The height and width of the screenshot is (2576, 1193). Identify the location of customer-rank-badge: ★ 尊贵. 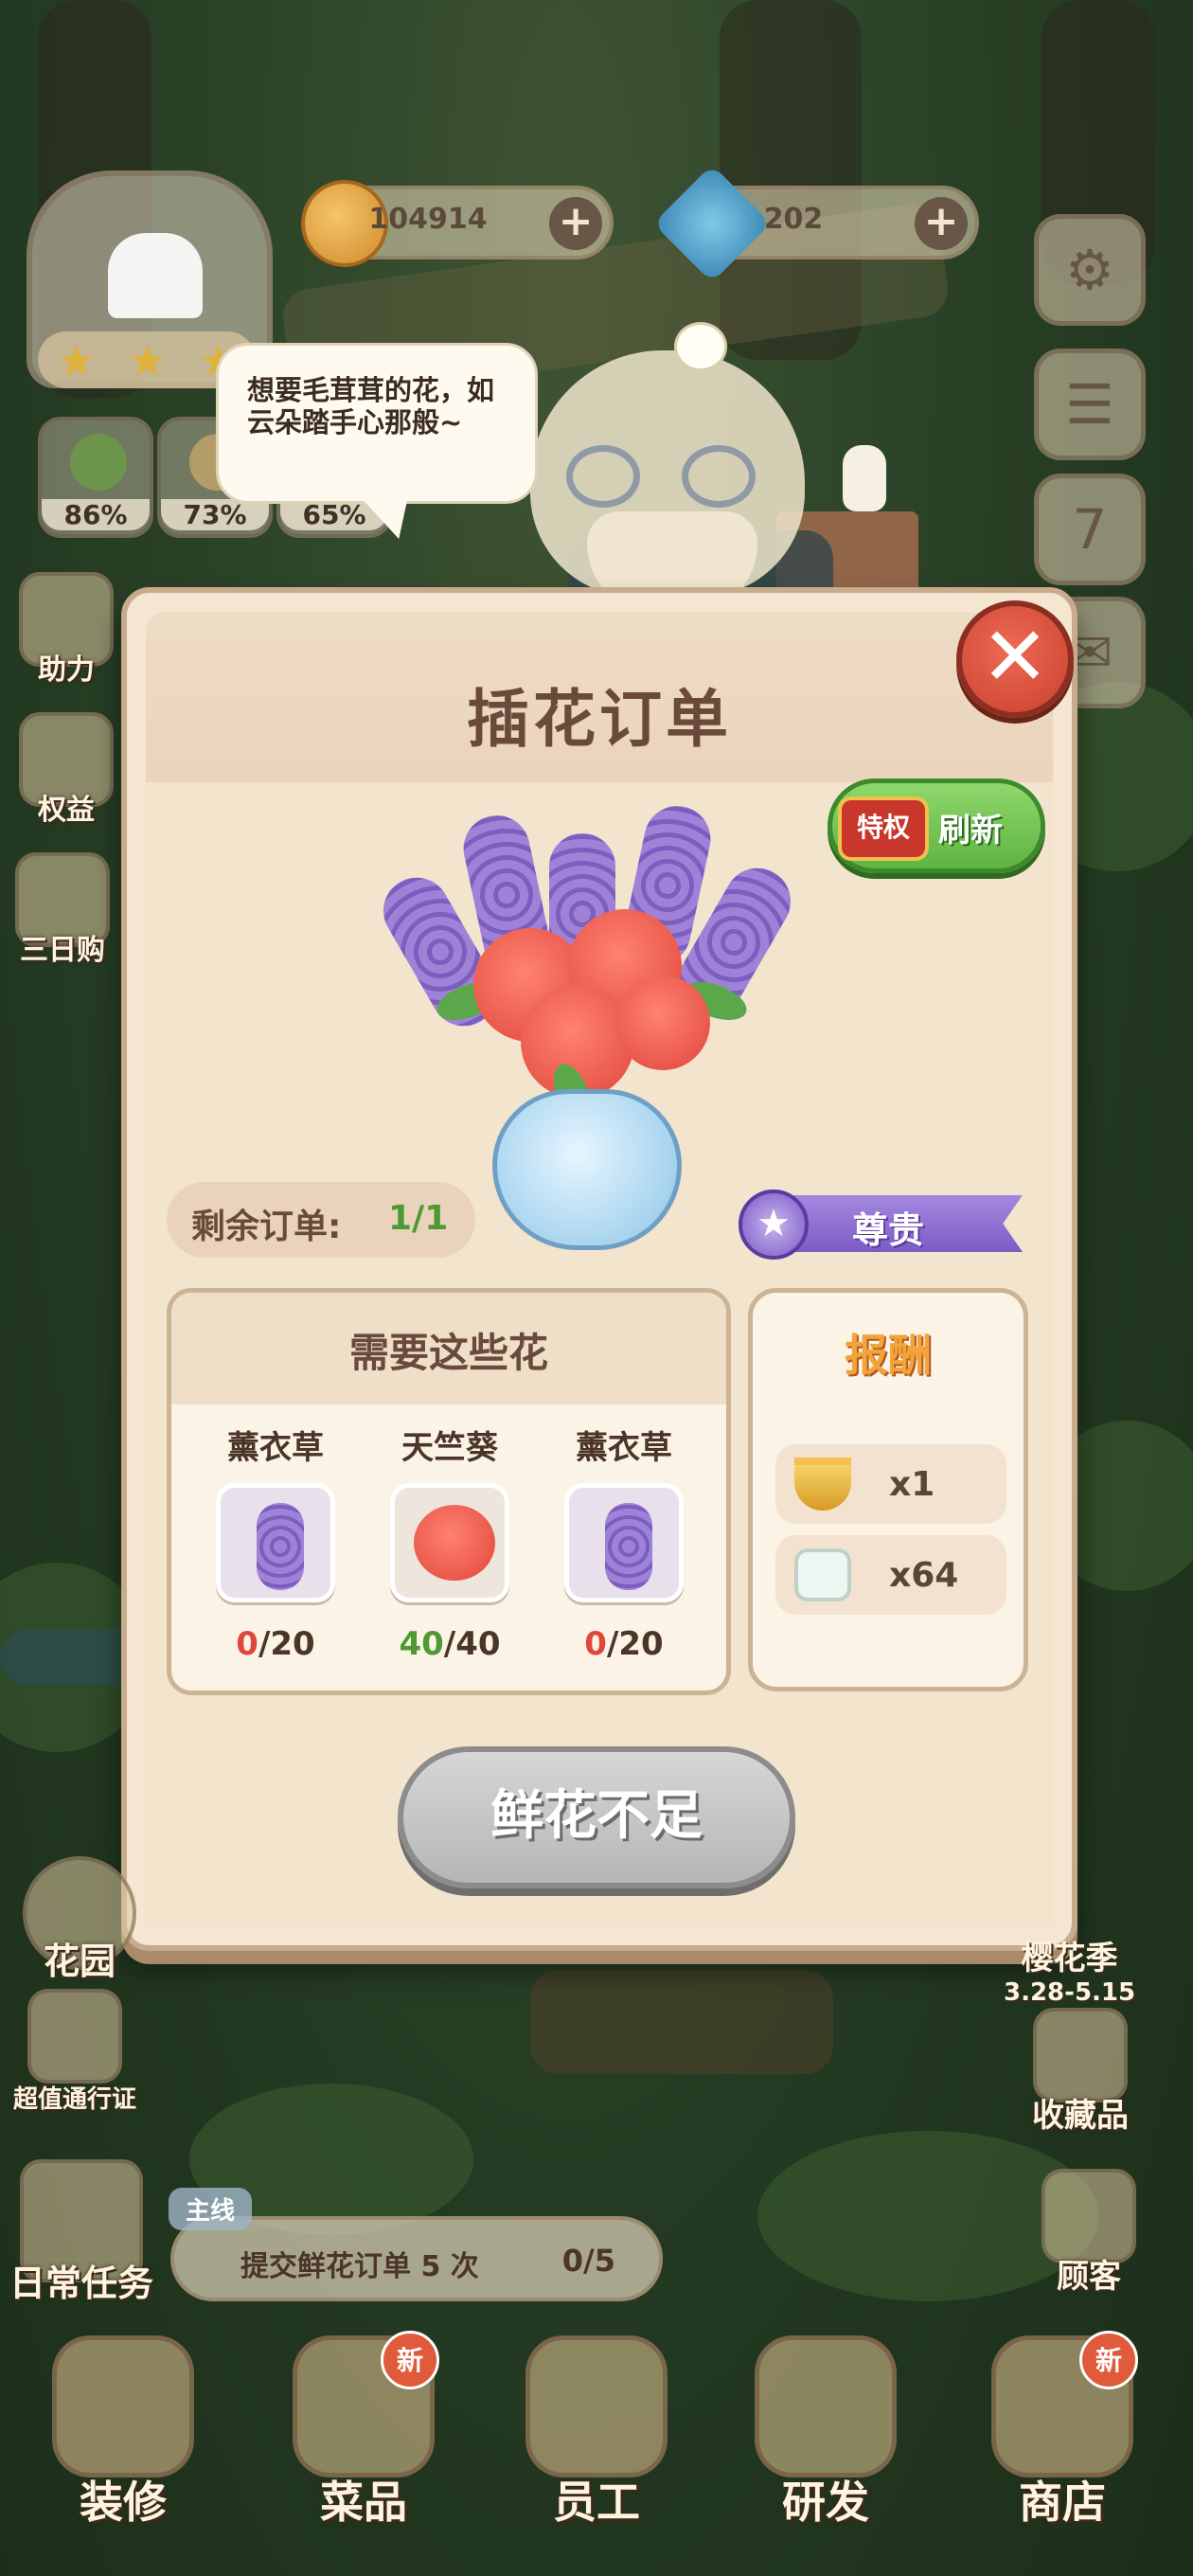
(881, 1225).